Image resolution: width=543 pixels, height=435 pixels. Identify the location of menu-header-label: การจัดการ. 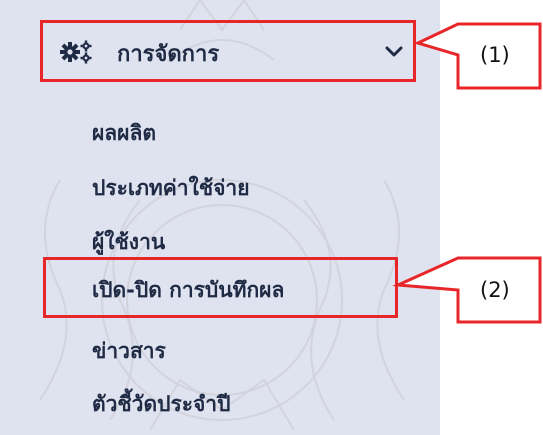
(168, 54).